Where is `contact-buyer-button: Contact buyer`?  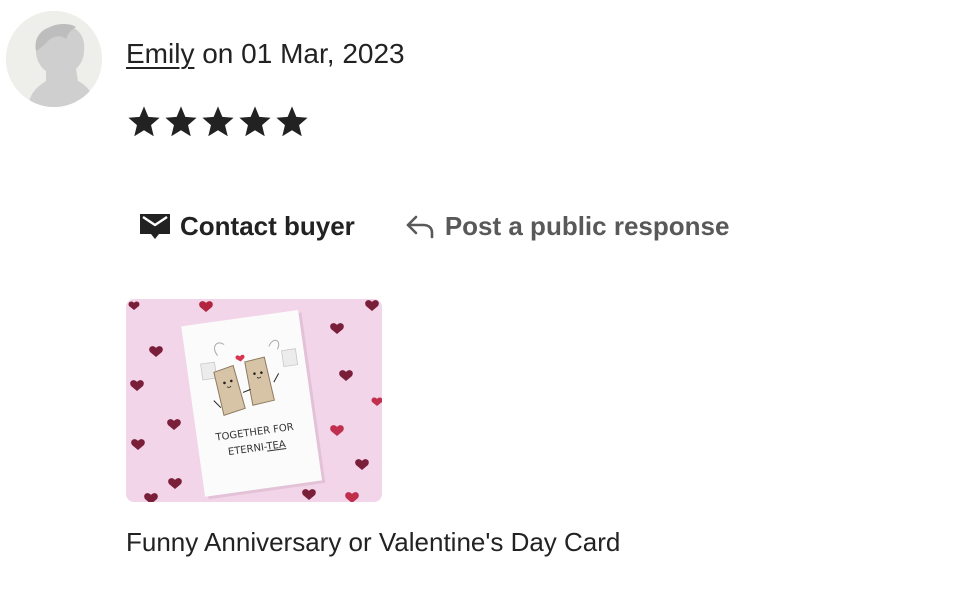
contact-buyer-button: Contact buyer is located at coordinates (247, 226).